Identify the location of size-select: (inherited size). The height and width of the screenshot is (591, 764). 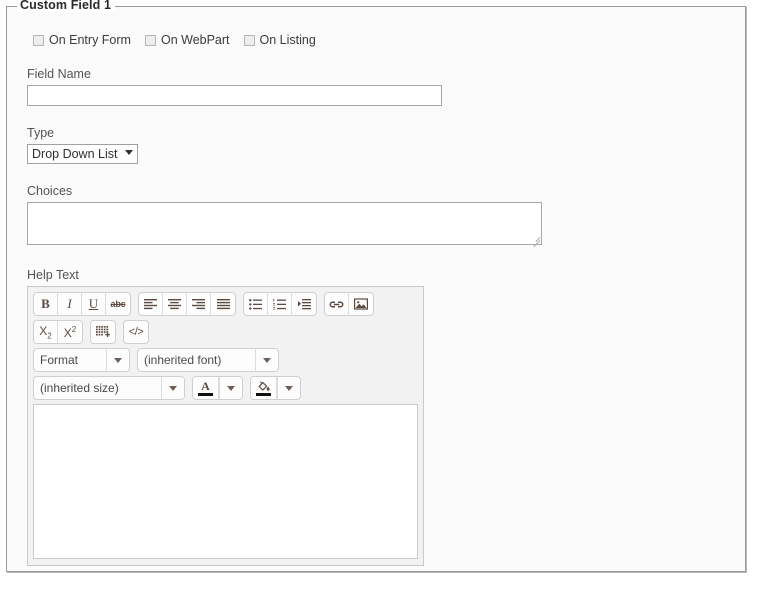
(109, 388).